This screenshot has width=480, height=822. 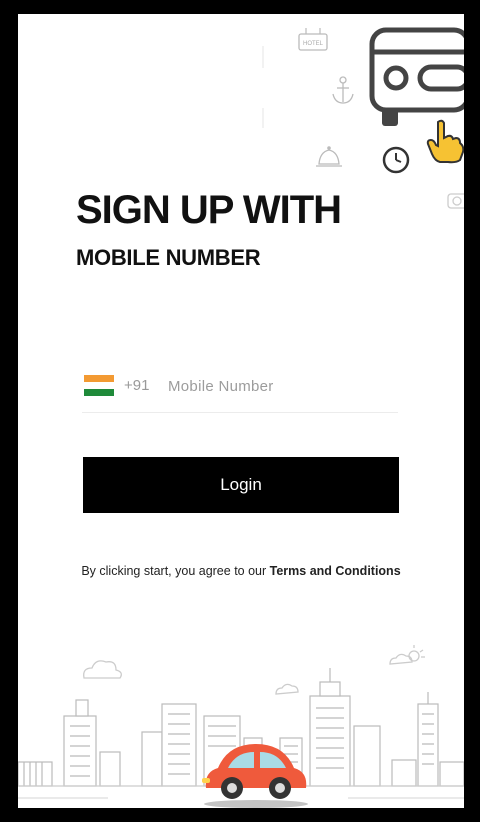 What do you see at coordinates (313, 39) in the screenshot?
I see `hotel-sign-icon: HOTEL` at bounding box center [313, 39].